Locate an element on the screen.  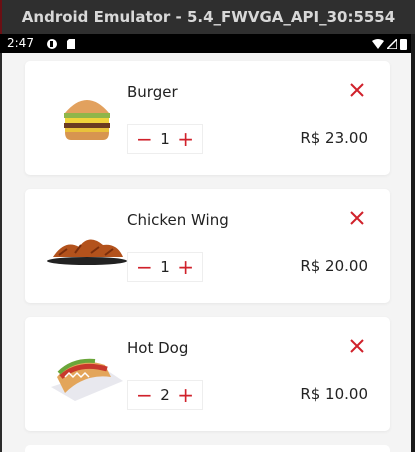
item-price: R$ 10.00 is located at coordinates (334, 394).